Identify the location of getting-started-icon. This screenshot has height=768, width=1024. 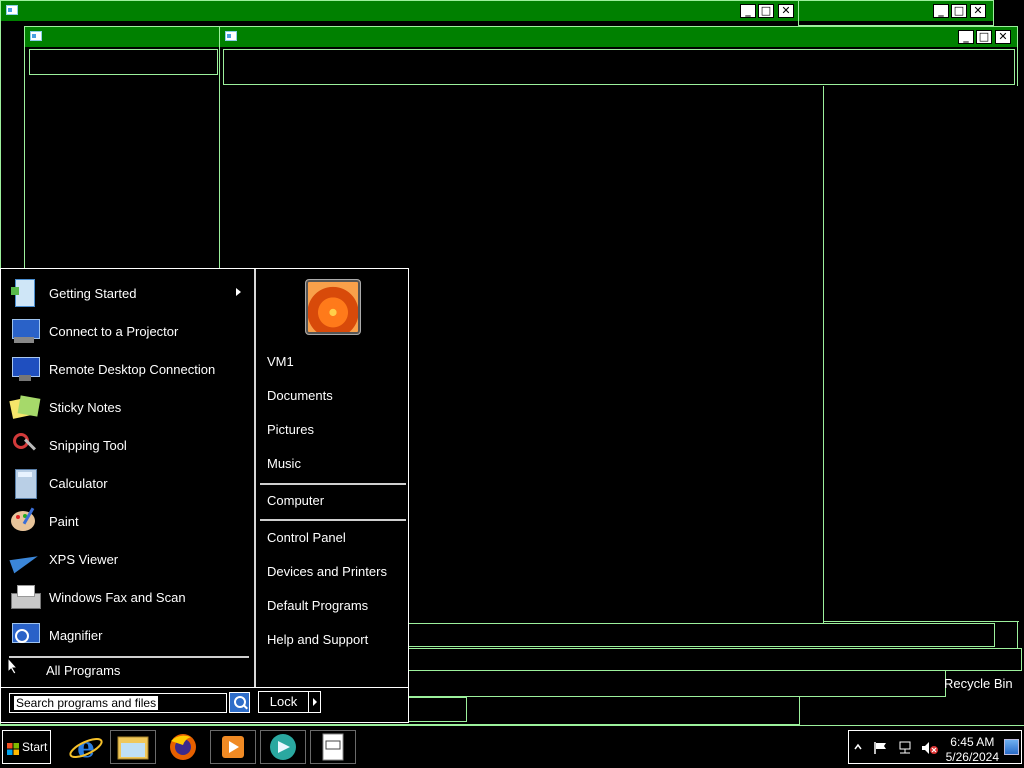
(25, 293).